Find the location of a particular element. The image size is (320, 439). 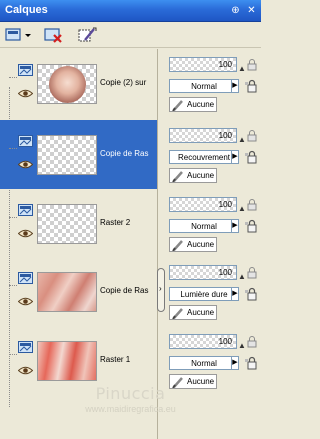

layer-row: Raster 2 is located at coordinates (78, 223).